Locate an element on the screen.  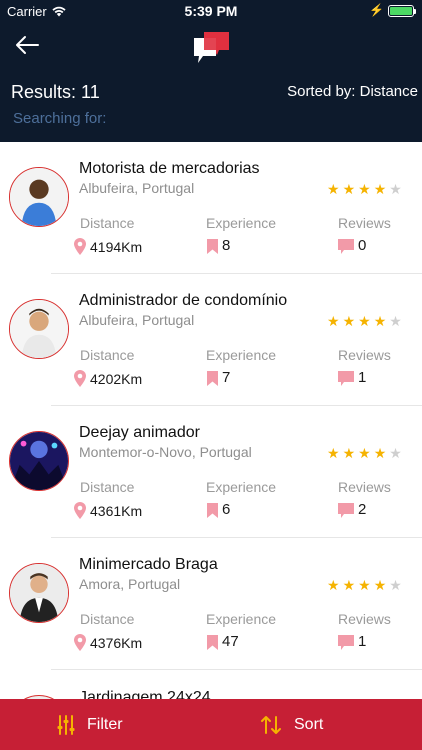
searching-for-label: Searching for: is located at coordinates (60, 118).